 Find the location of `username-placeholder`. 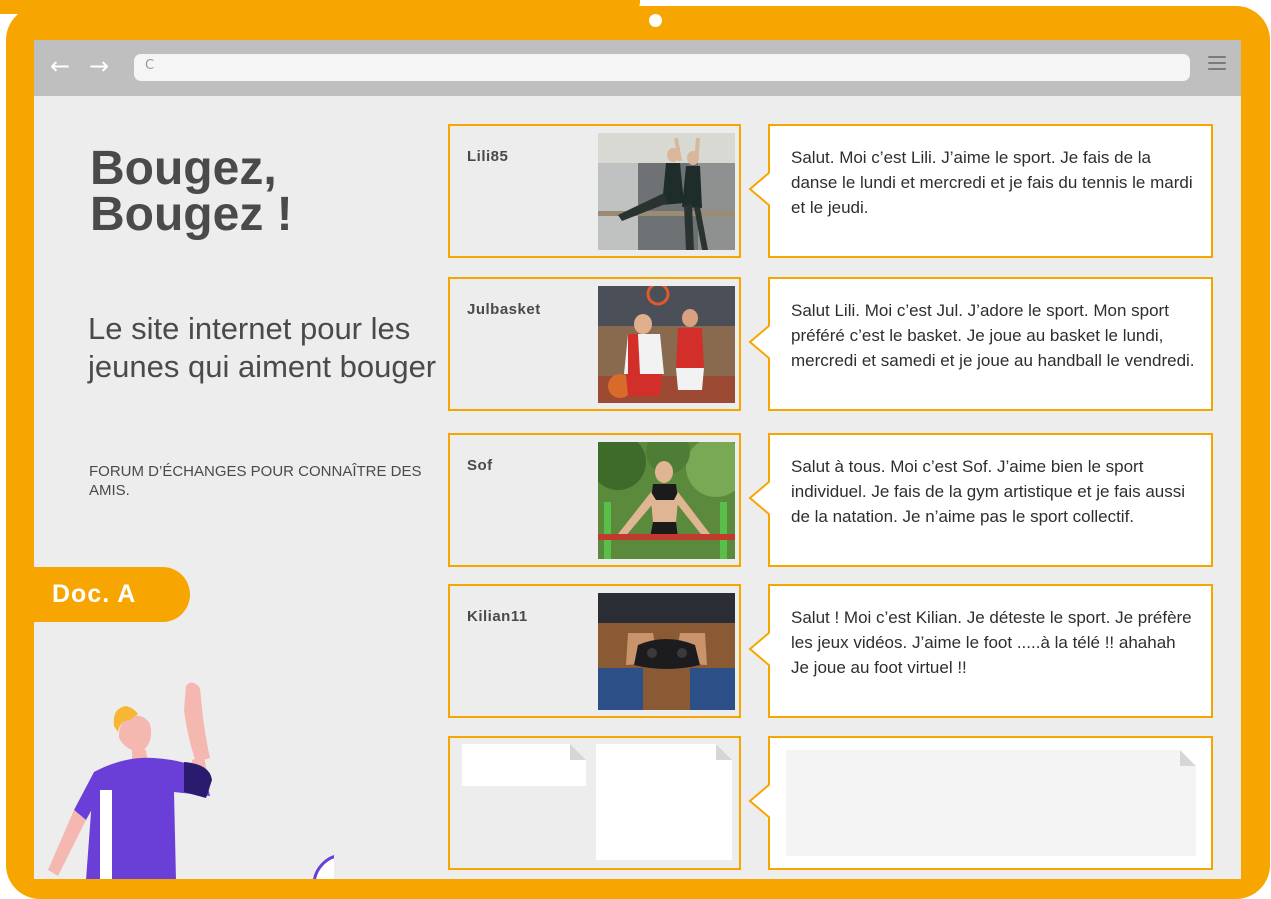

username-placeholder is located at coordinates (524, 765).